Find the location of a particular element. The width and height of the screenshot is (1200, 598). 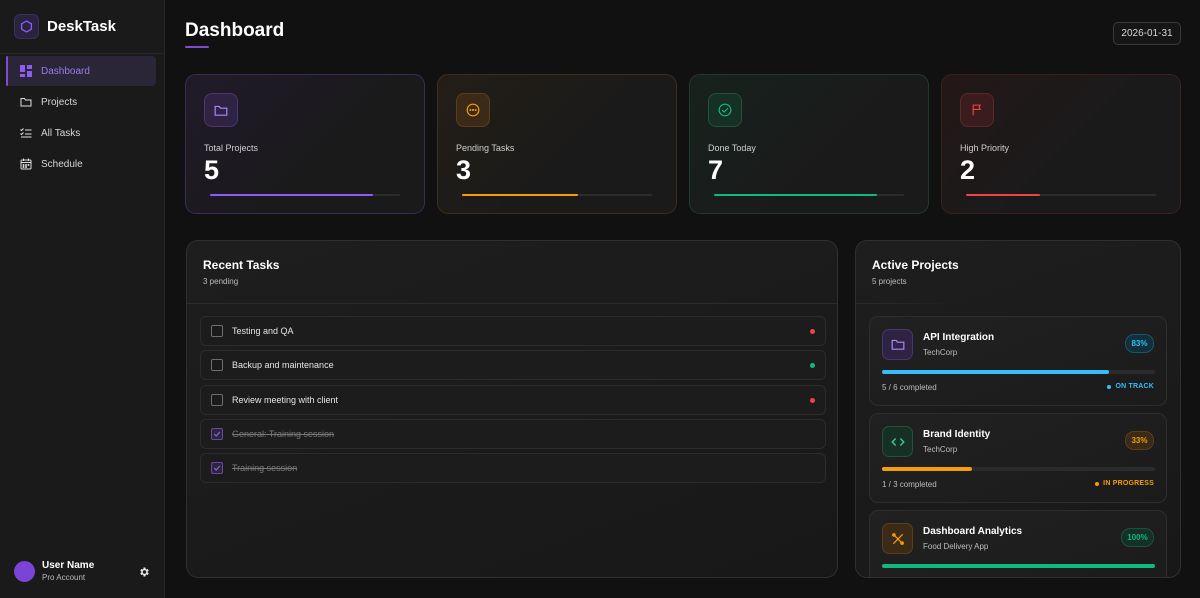

sidebar-item-schedule: Schedule is located at coordinates (81, 164).